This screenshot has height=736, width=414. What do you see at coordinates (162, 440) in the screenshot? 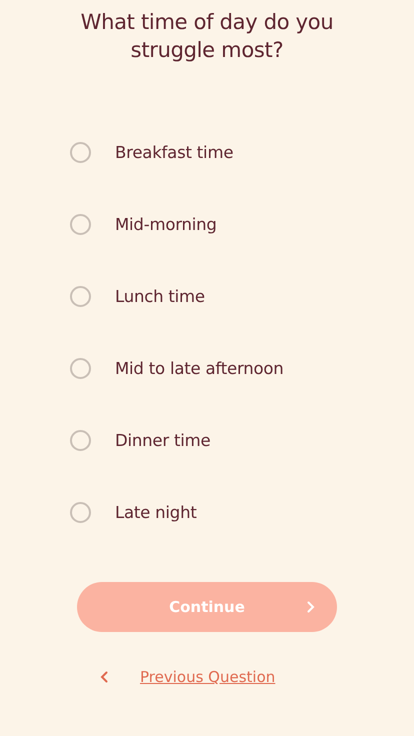
I see `option-label: Dinner time` at bounding box center [162, 440].